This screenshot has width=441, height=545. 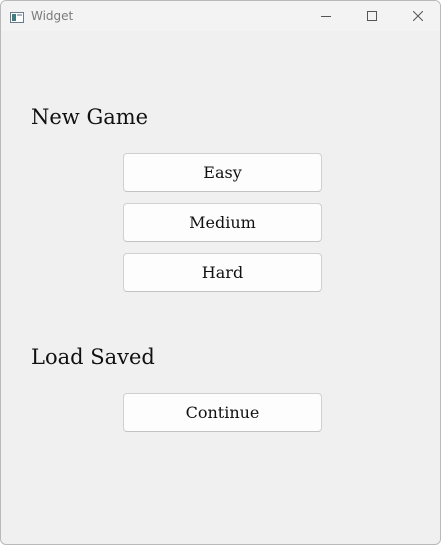 I want to click on maximize-button, so click(x=372, y=16).